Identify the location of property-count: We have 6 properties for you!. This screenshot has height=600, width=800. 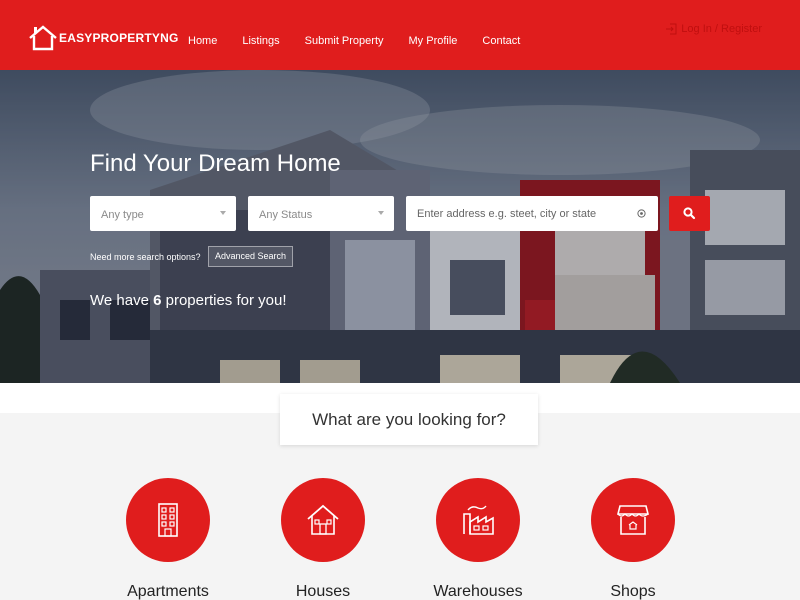
(188, 300).